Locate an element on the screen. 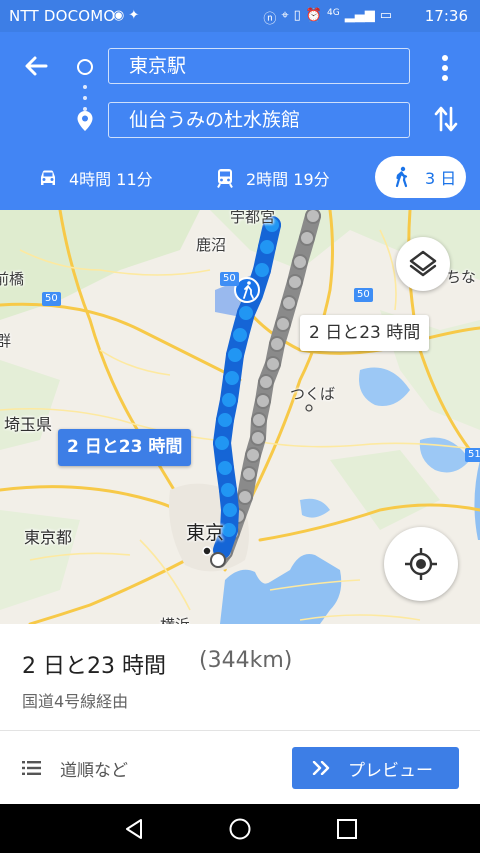 The height and width of the screenshot is (853, 480). route-dots-icon is located at coordinates (85, 98).